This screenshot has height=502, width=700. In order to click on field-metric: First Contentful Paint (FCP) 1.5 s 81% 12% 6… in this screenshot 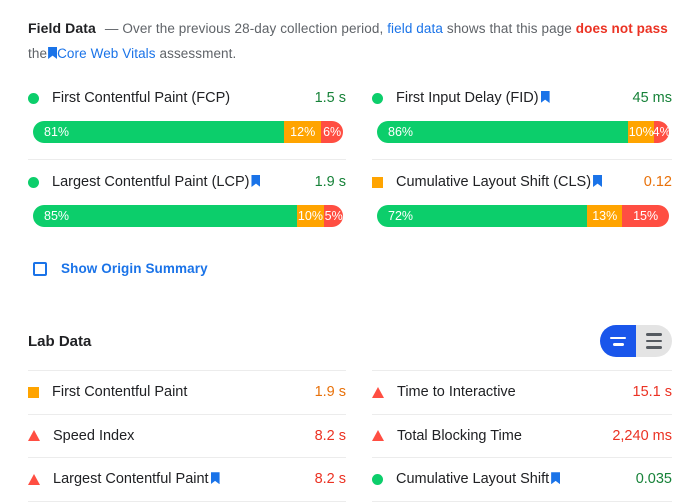, I will do `click(187, 118)`.